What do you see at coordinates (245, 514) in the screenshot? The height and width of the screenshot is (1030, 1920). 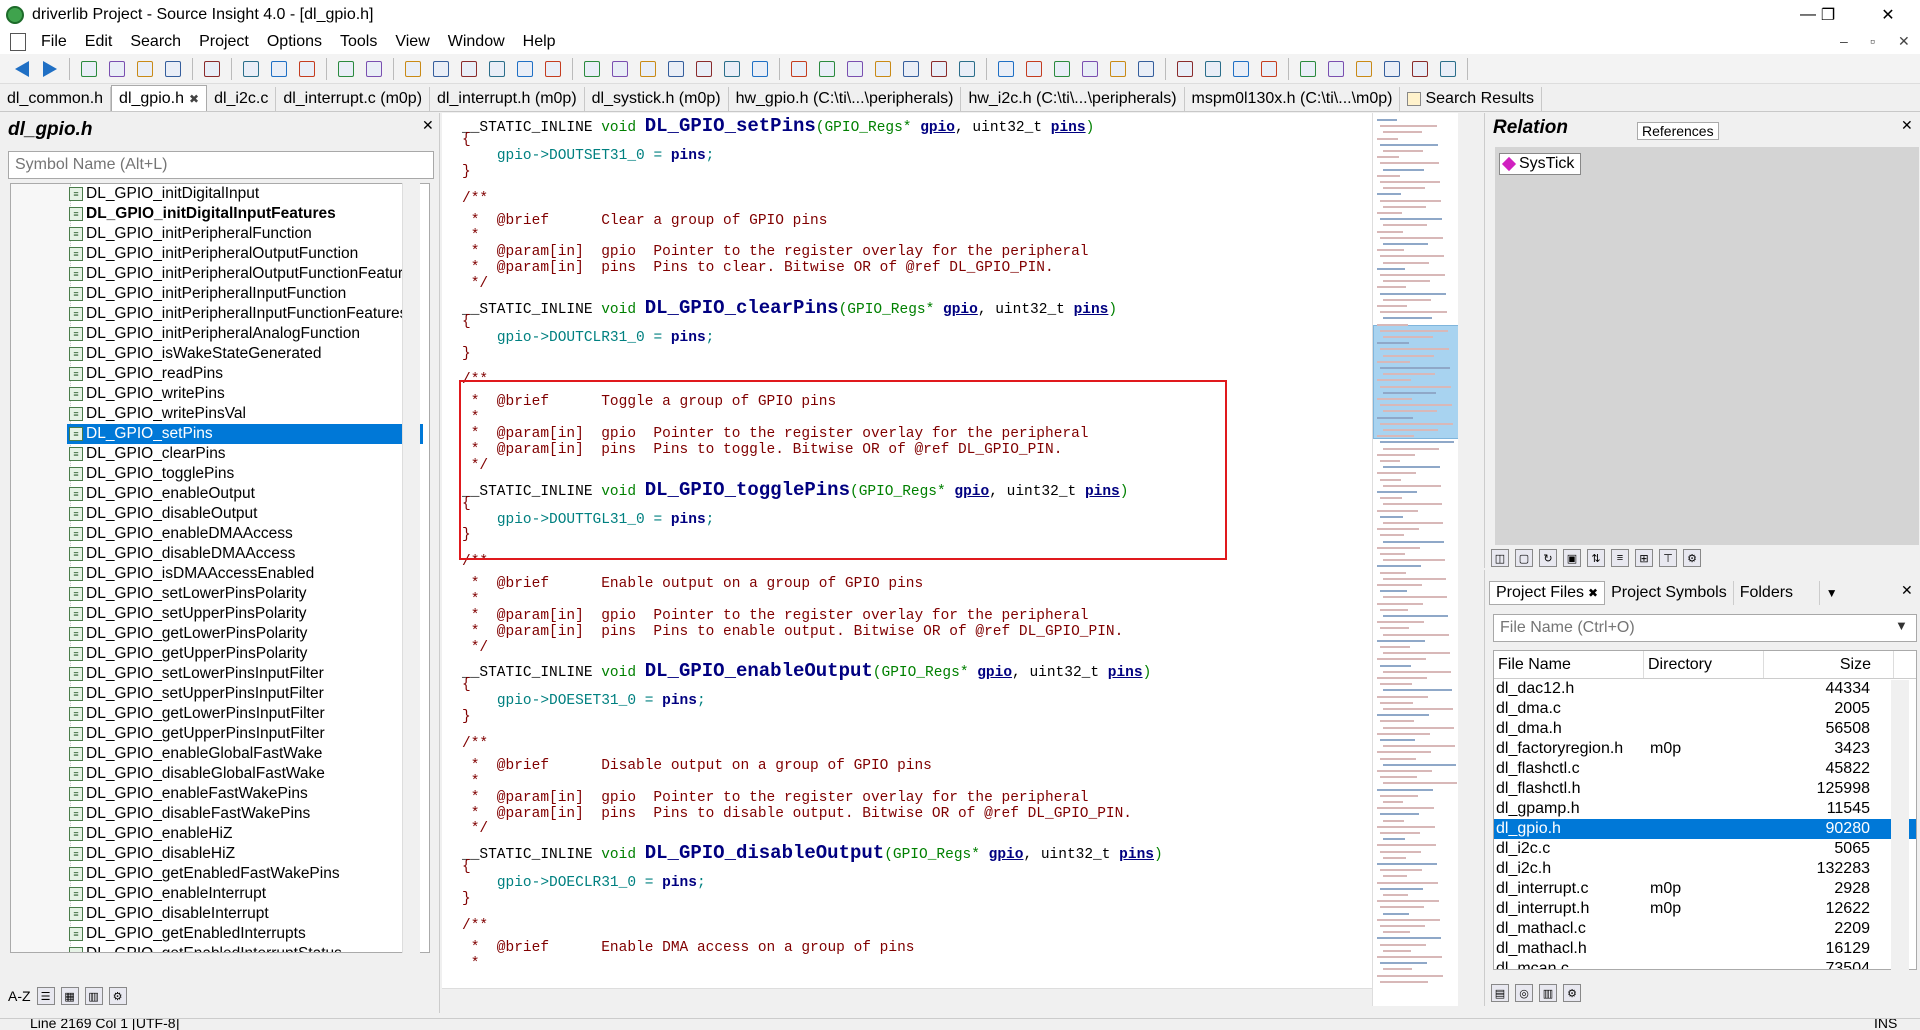 I see `symbol-list-item: ≡ DL_GPIO_disableOutput` at bounding box center [245, 514].